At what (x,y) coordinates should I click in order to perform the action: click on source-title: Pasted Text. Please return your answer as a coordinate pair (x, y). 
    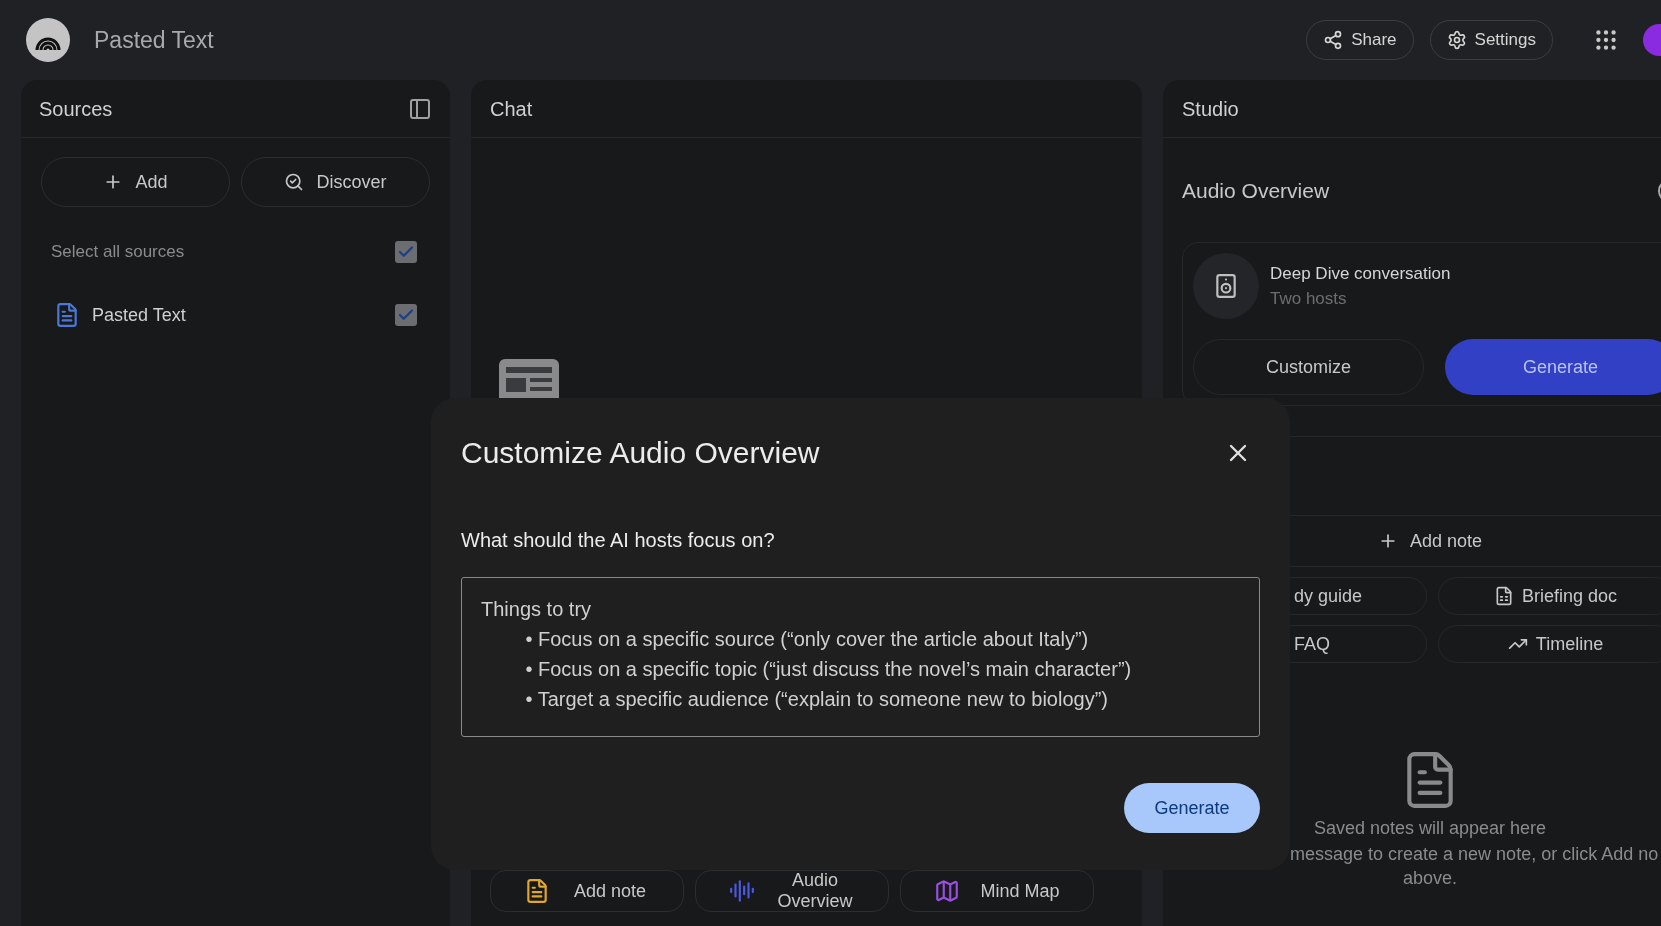
    Looking at the image, I should click on (139, 315).